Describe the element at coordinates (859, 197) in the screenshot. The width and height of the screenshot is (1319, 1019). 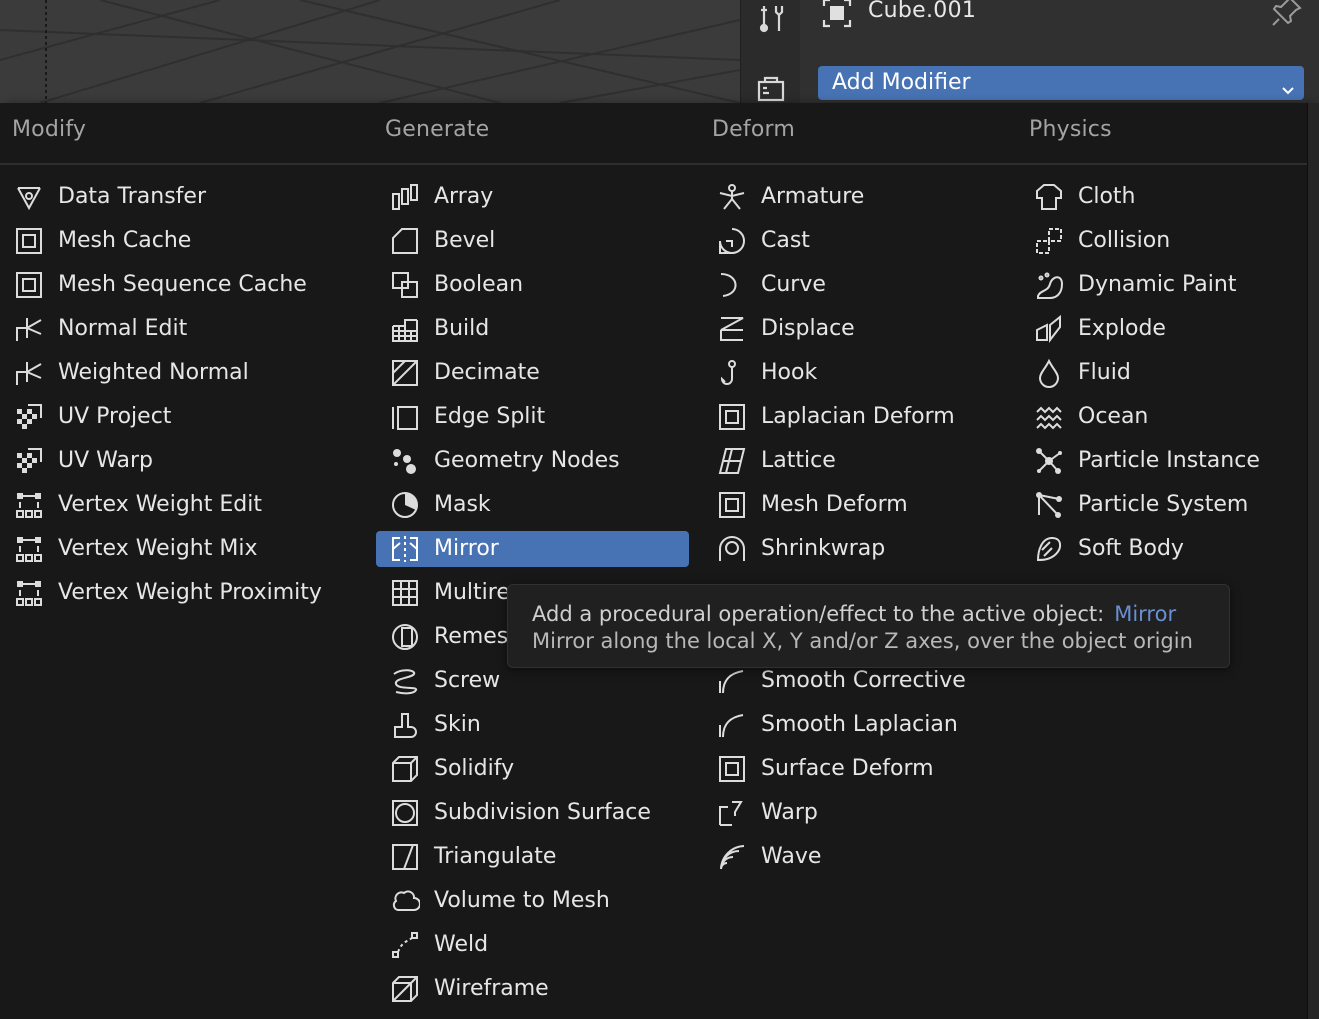
I see `menu-item-armature: Armature` at that location.